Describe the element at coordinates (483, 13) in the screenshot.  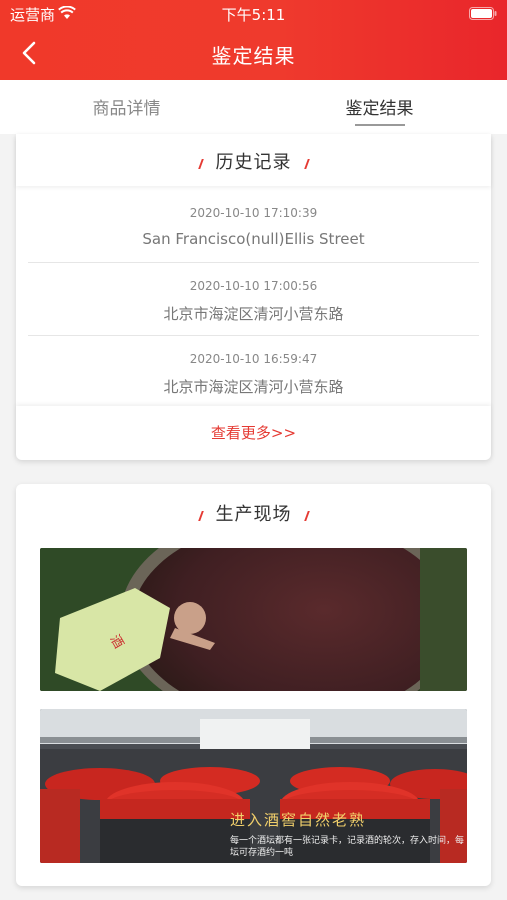
I see `battery-icon` at that location.